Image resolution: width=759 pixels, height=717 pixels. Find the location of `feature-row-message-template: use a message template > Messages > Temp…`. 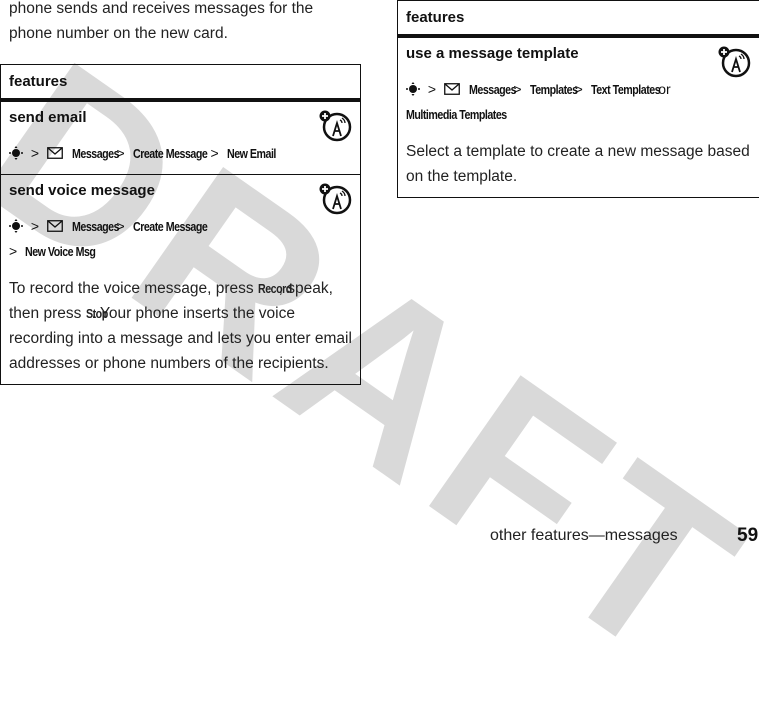

feature-row-message-template: use a message template > Messages > Temp… is located at coordinates (578, 117).